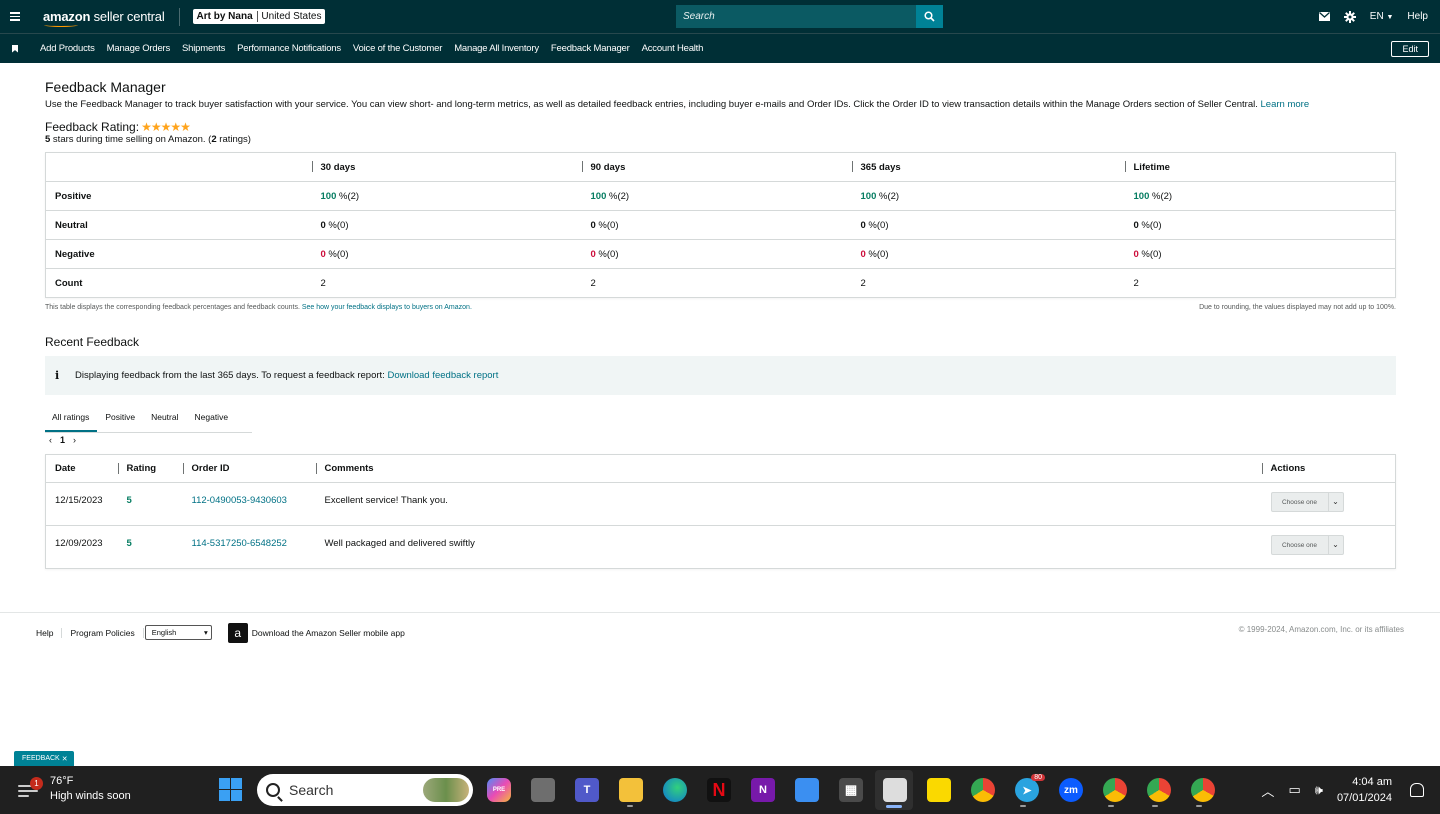 The image size is (1440, 814). Describe the element at coordinates (74, 440) in the screenshot. I see `chevron-right-icon: ›` at that location.